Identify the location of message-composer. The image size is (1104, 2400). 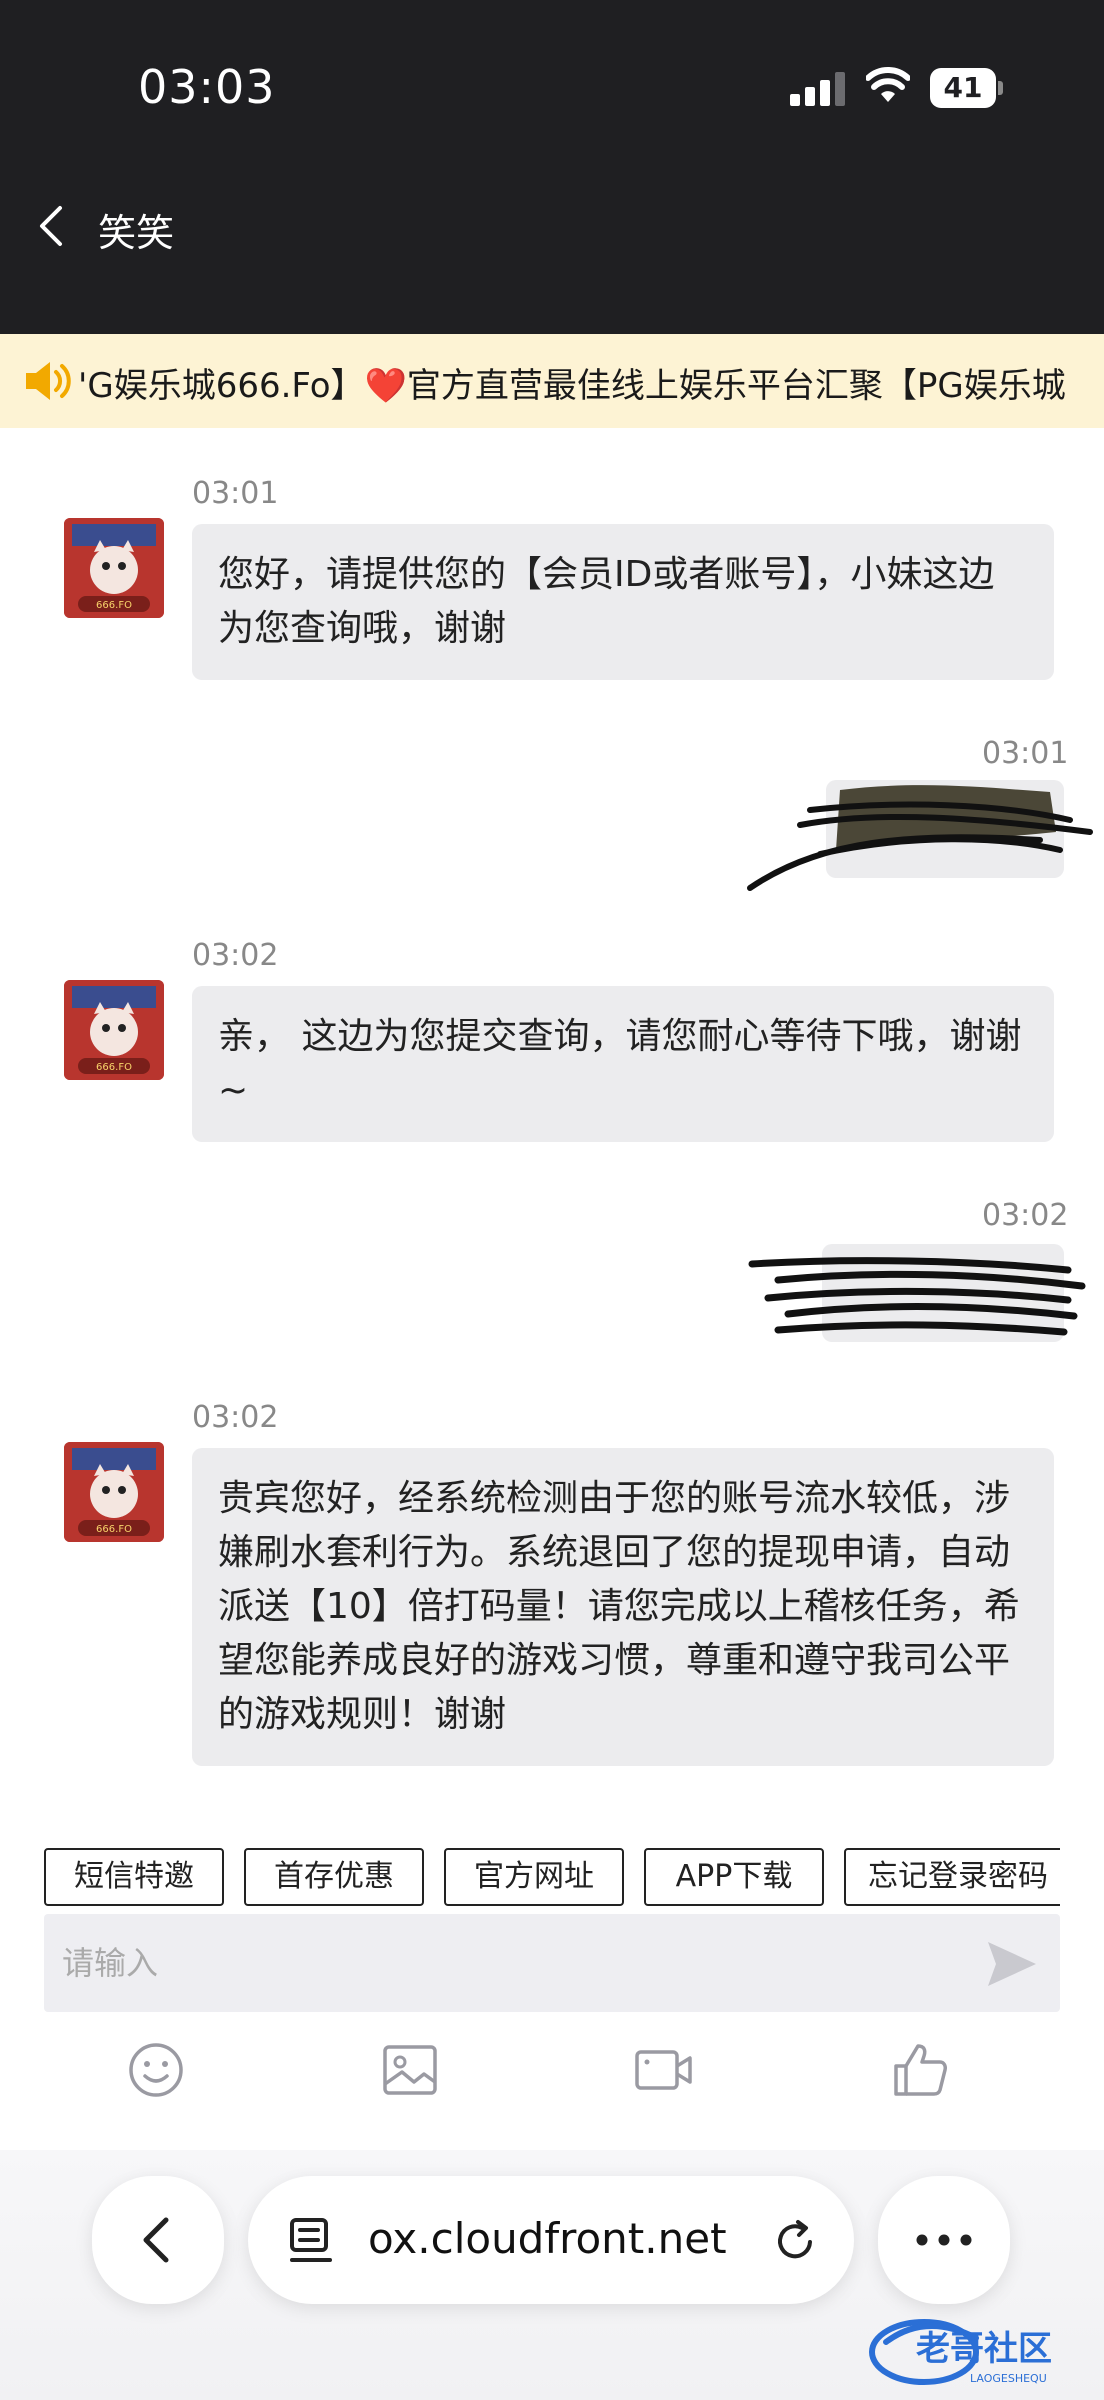
(552, 1963).